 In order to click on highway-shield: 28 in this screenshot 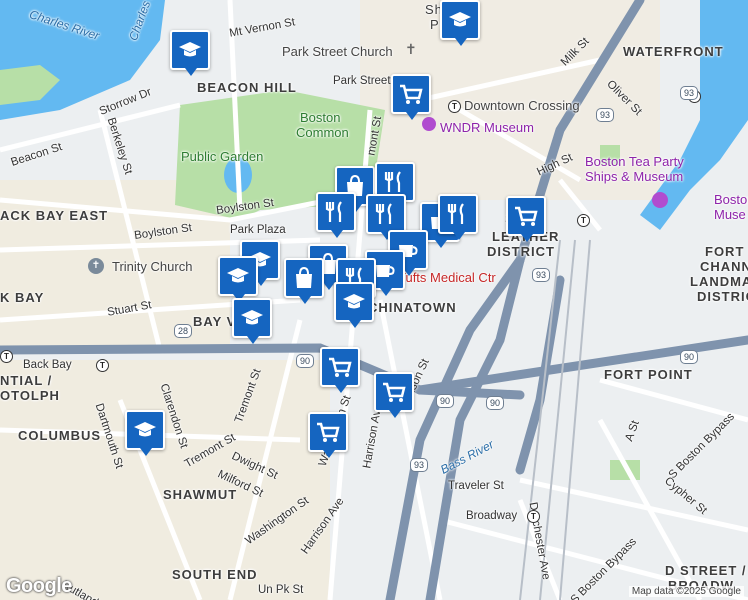, I will do `click(183, 331)`.